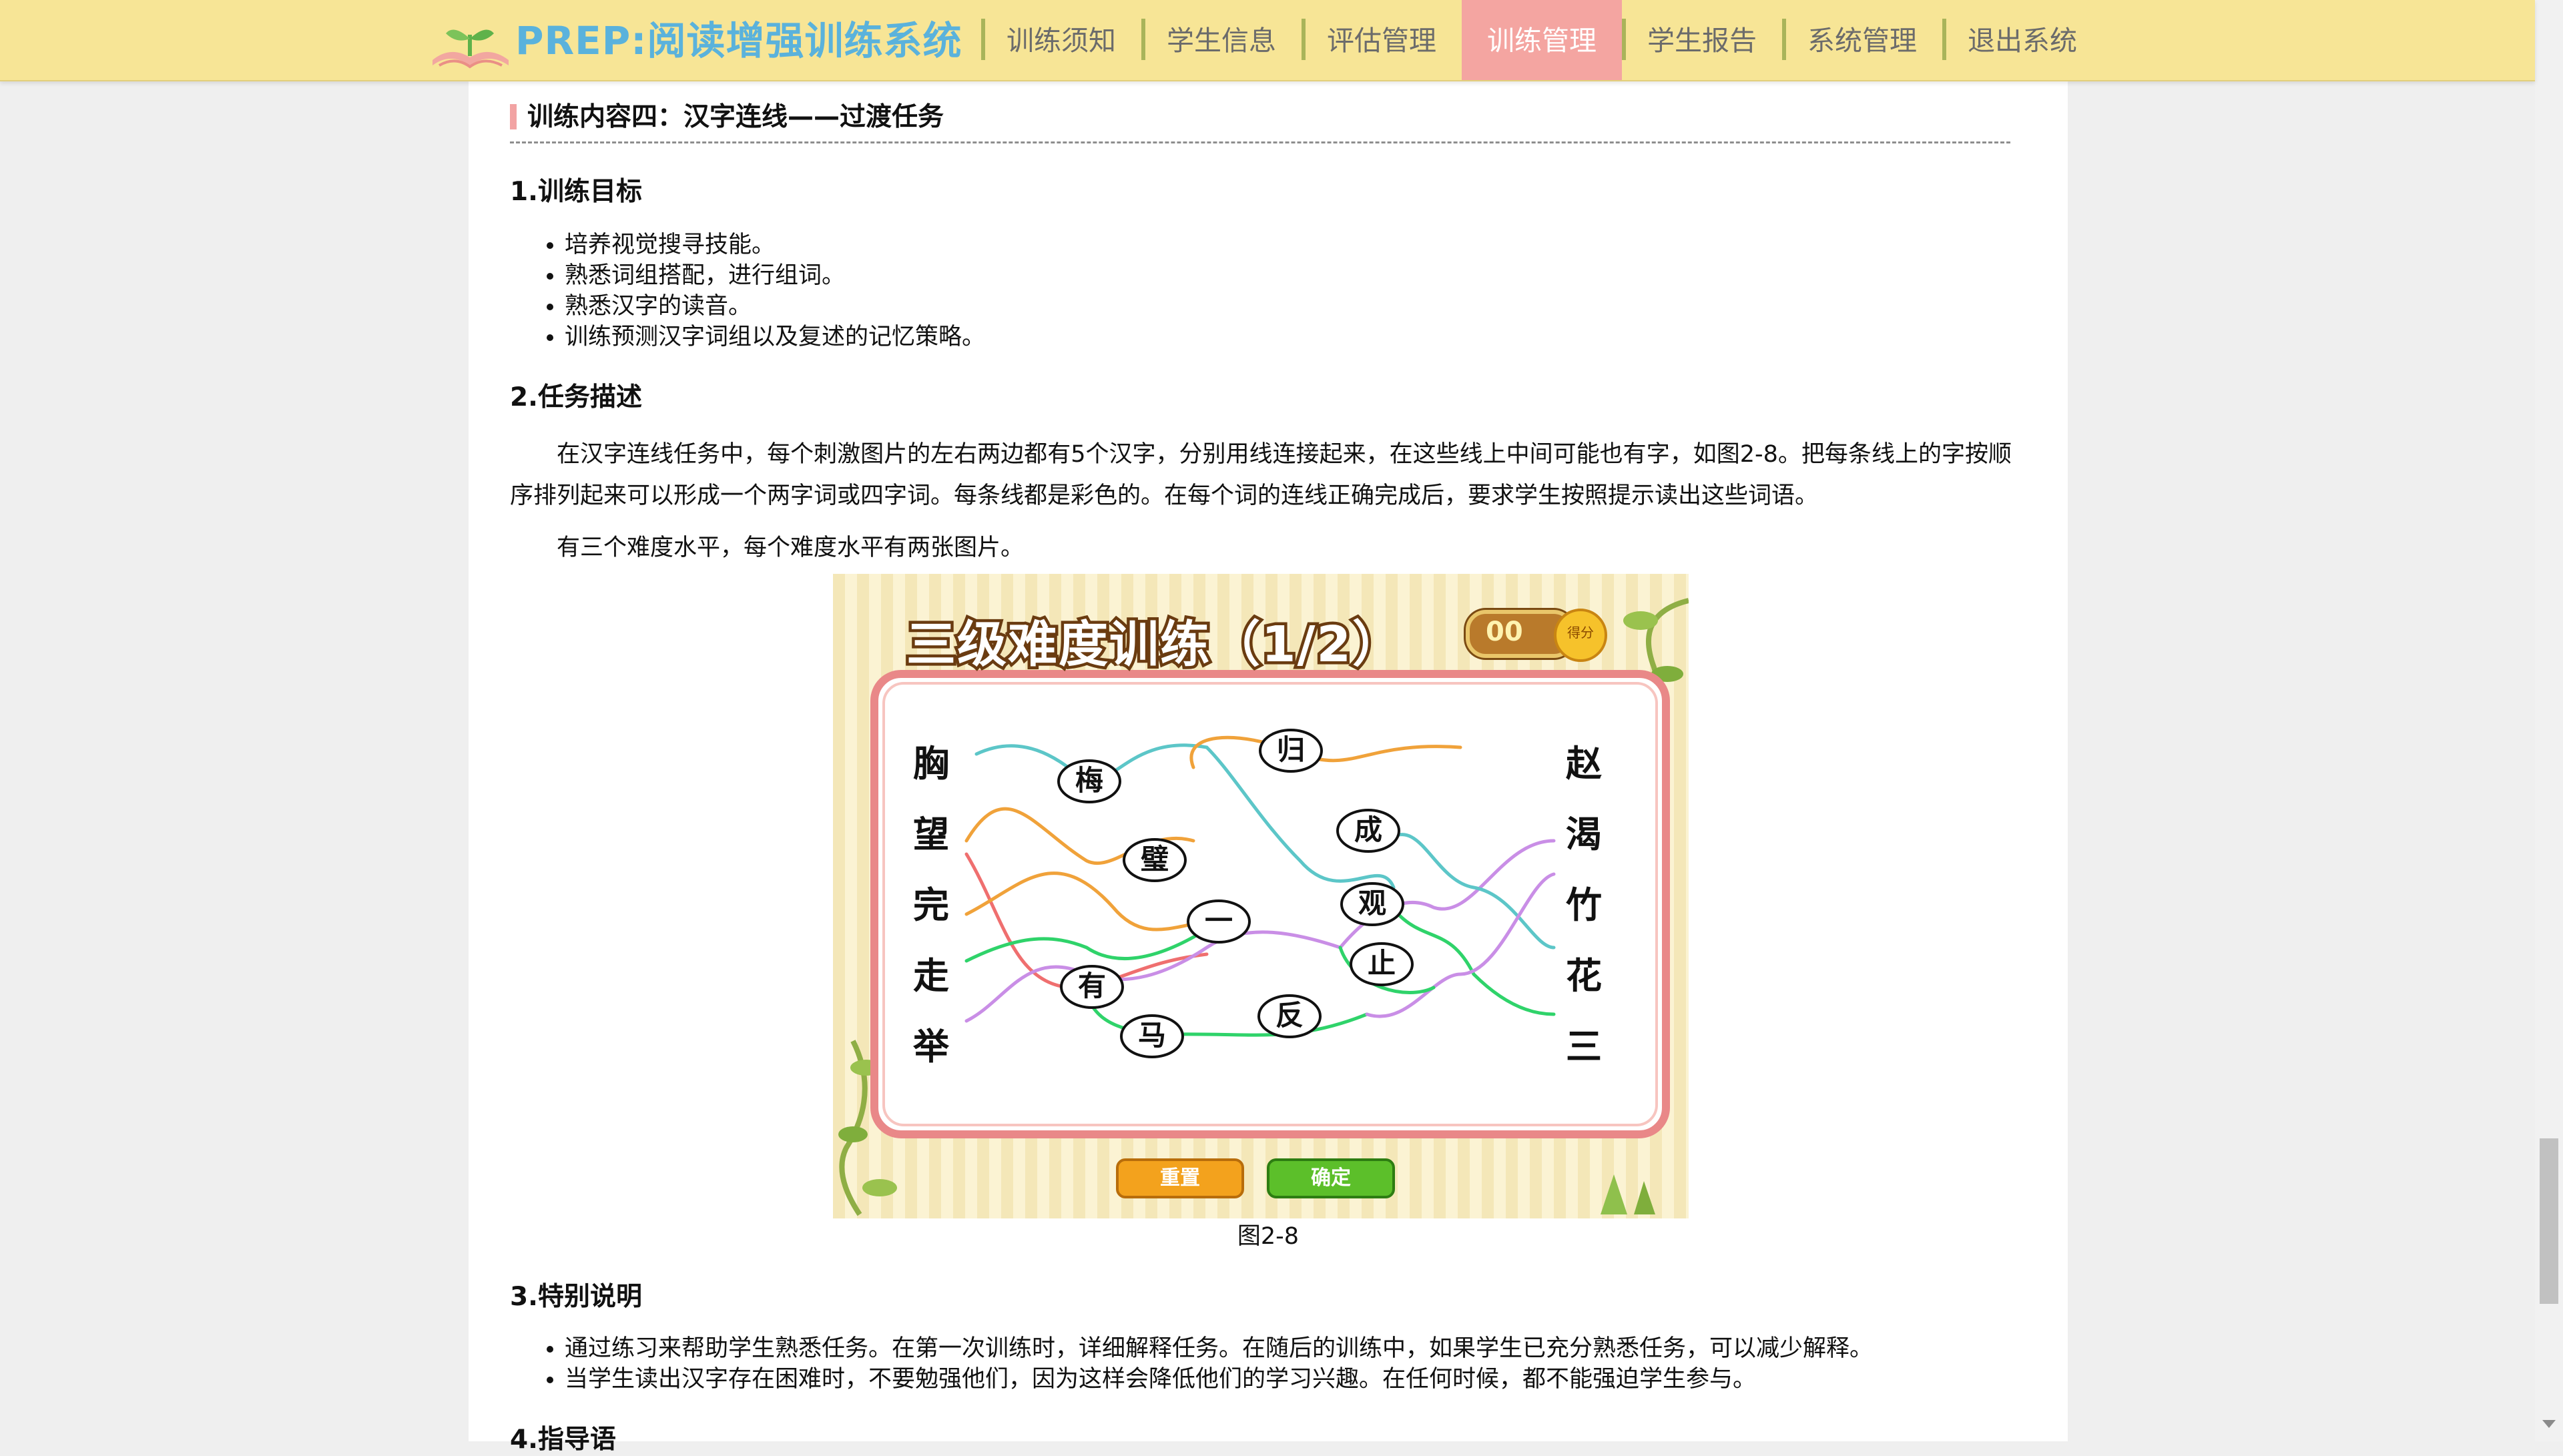 This screenshot has height=1456, width=2563. What do you see at coordinates (1584, 760) in the screenshot?
I see `right-char: 赵` at bounding box center [1584, 760].